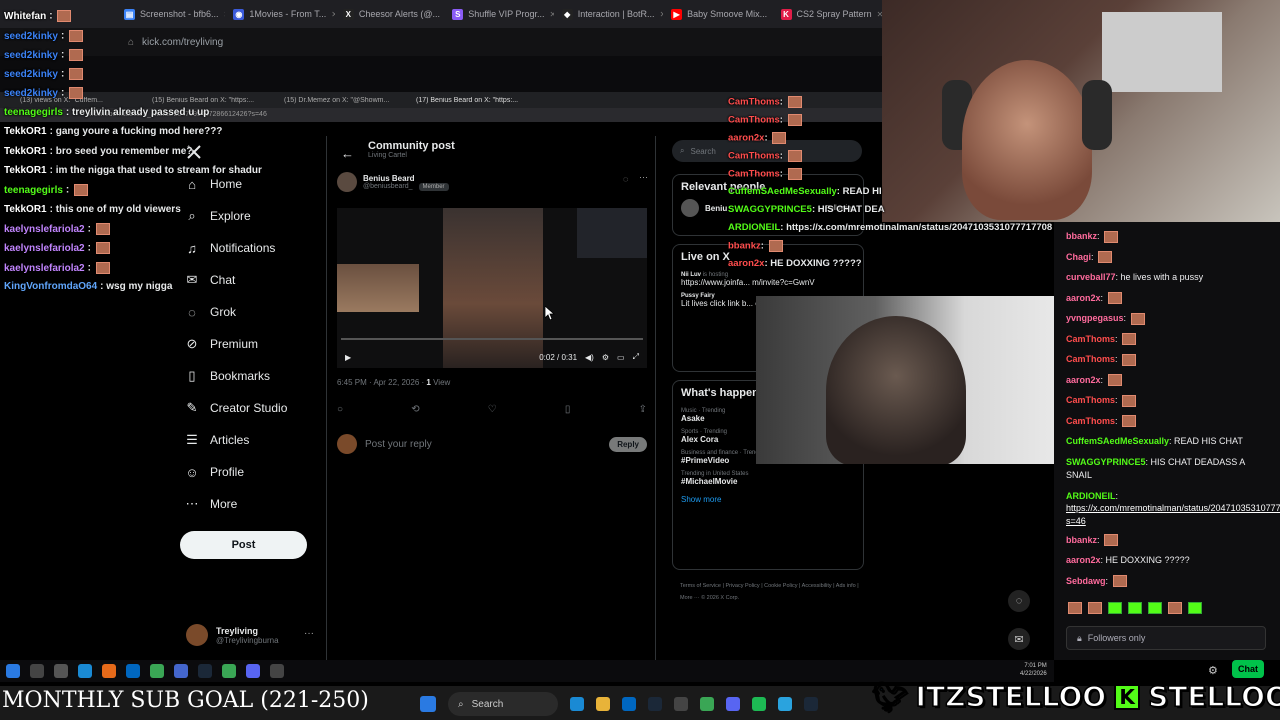  Describe the element at coordinates (250, 635) in the screenshot. I see `account-switcher: Treyliving @Treylivingburna ···` at that location.